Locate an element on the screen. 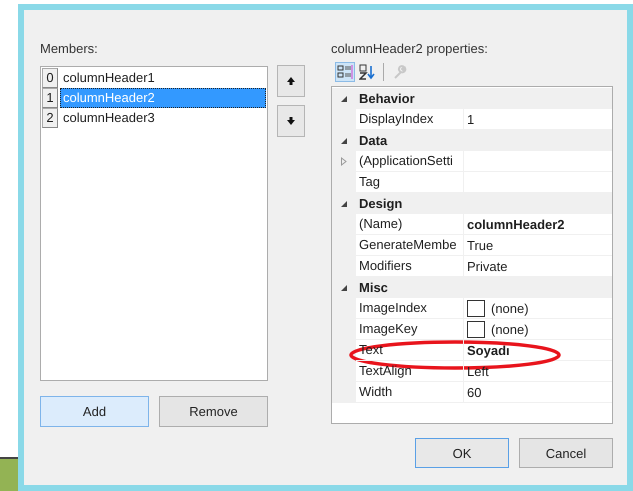 The width and height of the screenshot is (633, 491). property-value: 1 is located at coordinates (470, 119).